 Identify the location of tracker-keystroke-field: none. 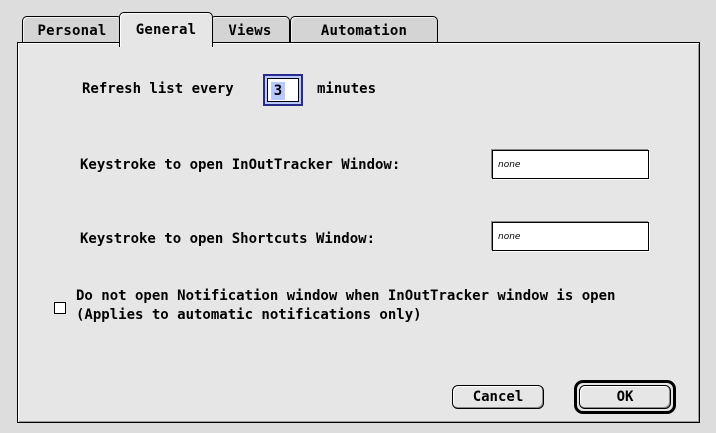
(570, 164).